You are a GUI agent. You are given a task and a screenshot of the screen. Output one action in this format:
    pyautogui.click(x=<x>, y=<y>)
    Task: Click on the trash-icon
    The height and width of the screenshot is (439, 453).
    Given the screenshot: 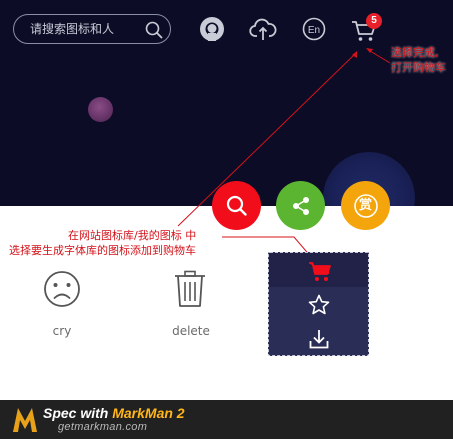 What is the action you would take?
    pyautogui.click(x=190, y=289)
    